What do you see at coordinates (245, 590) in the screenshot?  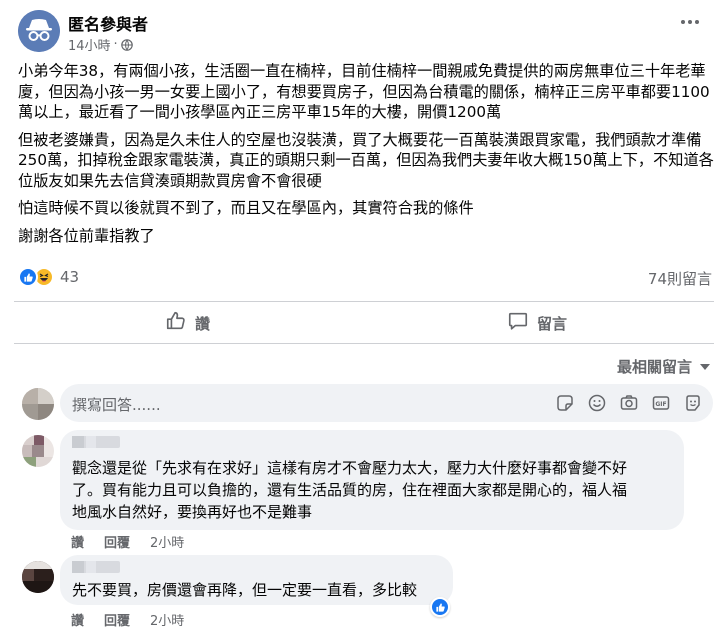 I see `comment-text: 先不要買，房價還會再降，但一定要一直看，多比較` at bounding box center [245, 590].